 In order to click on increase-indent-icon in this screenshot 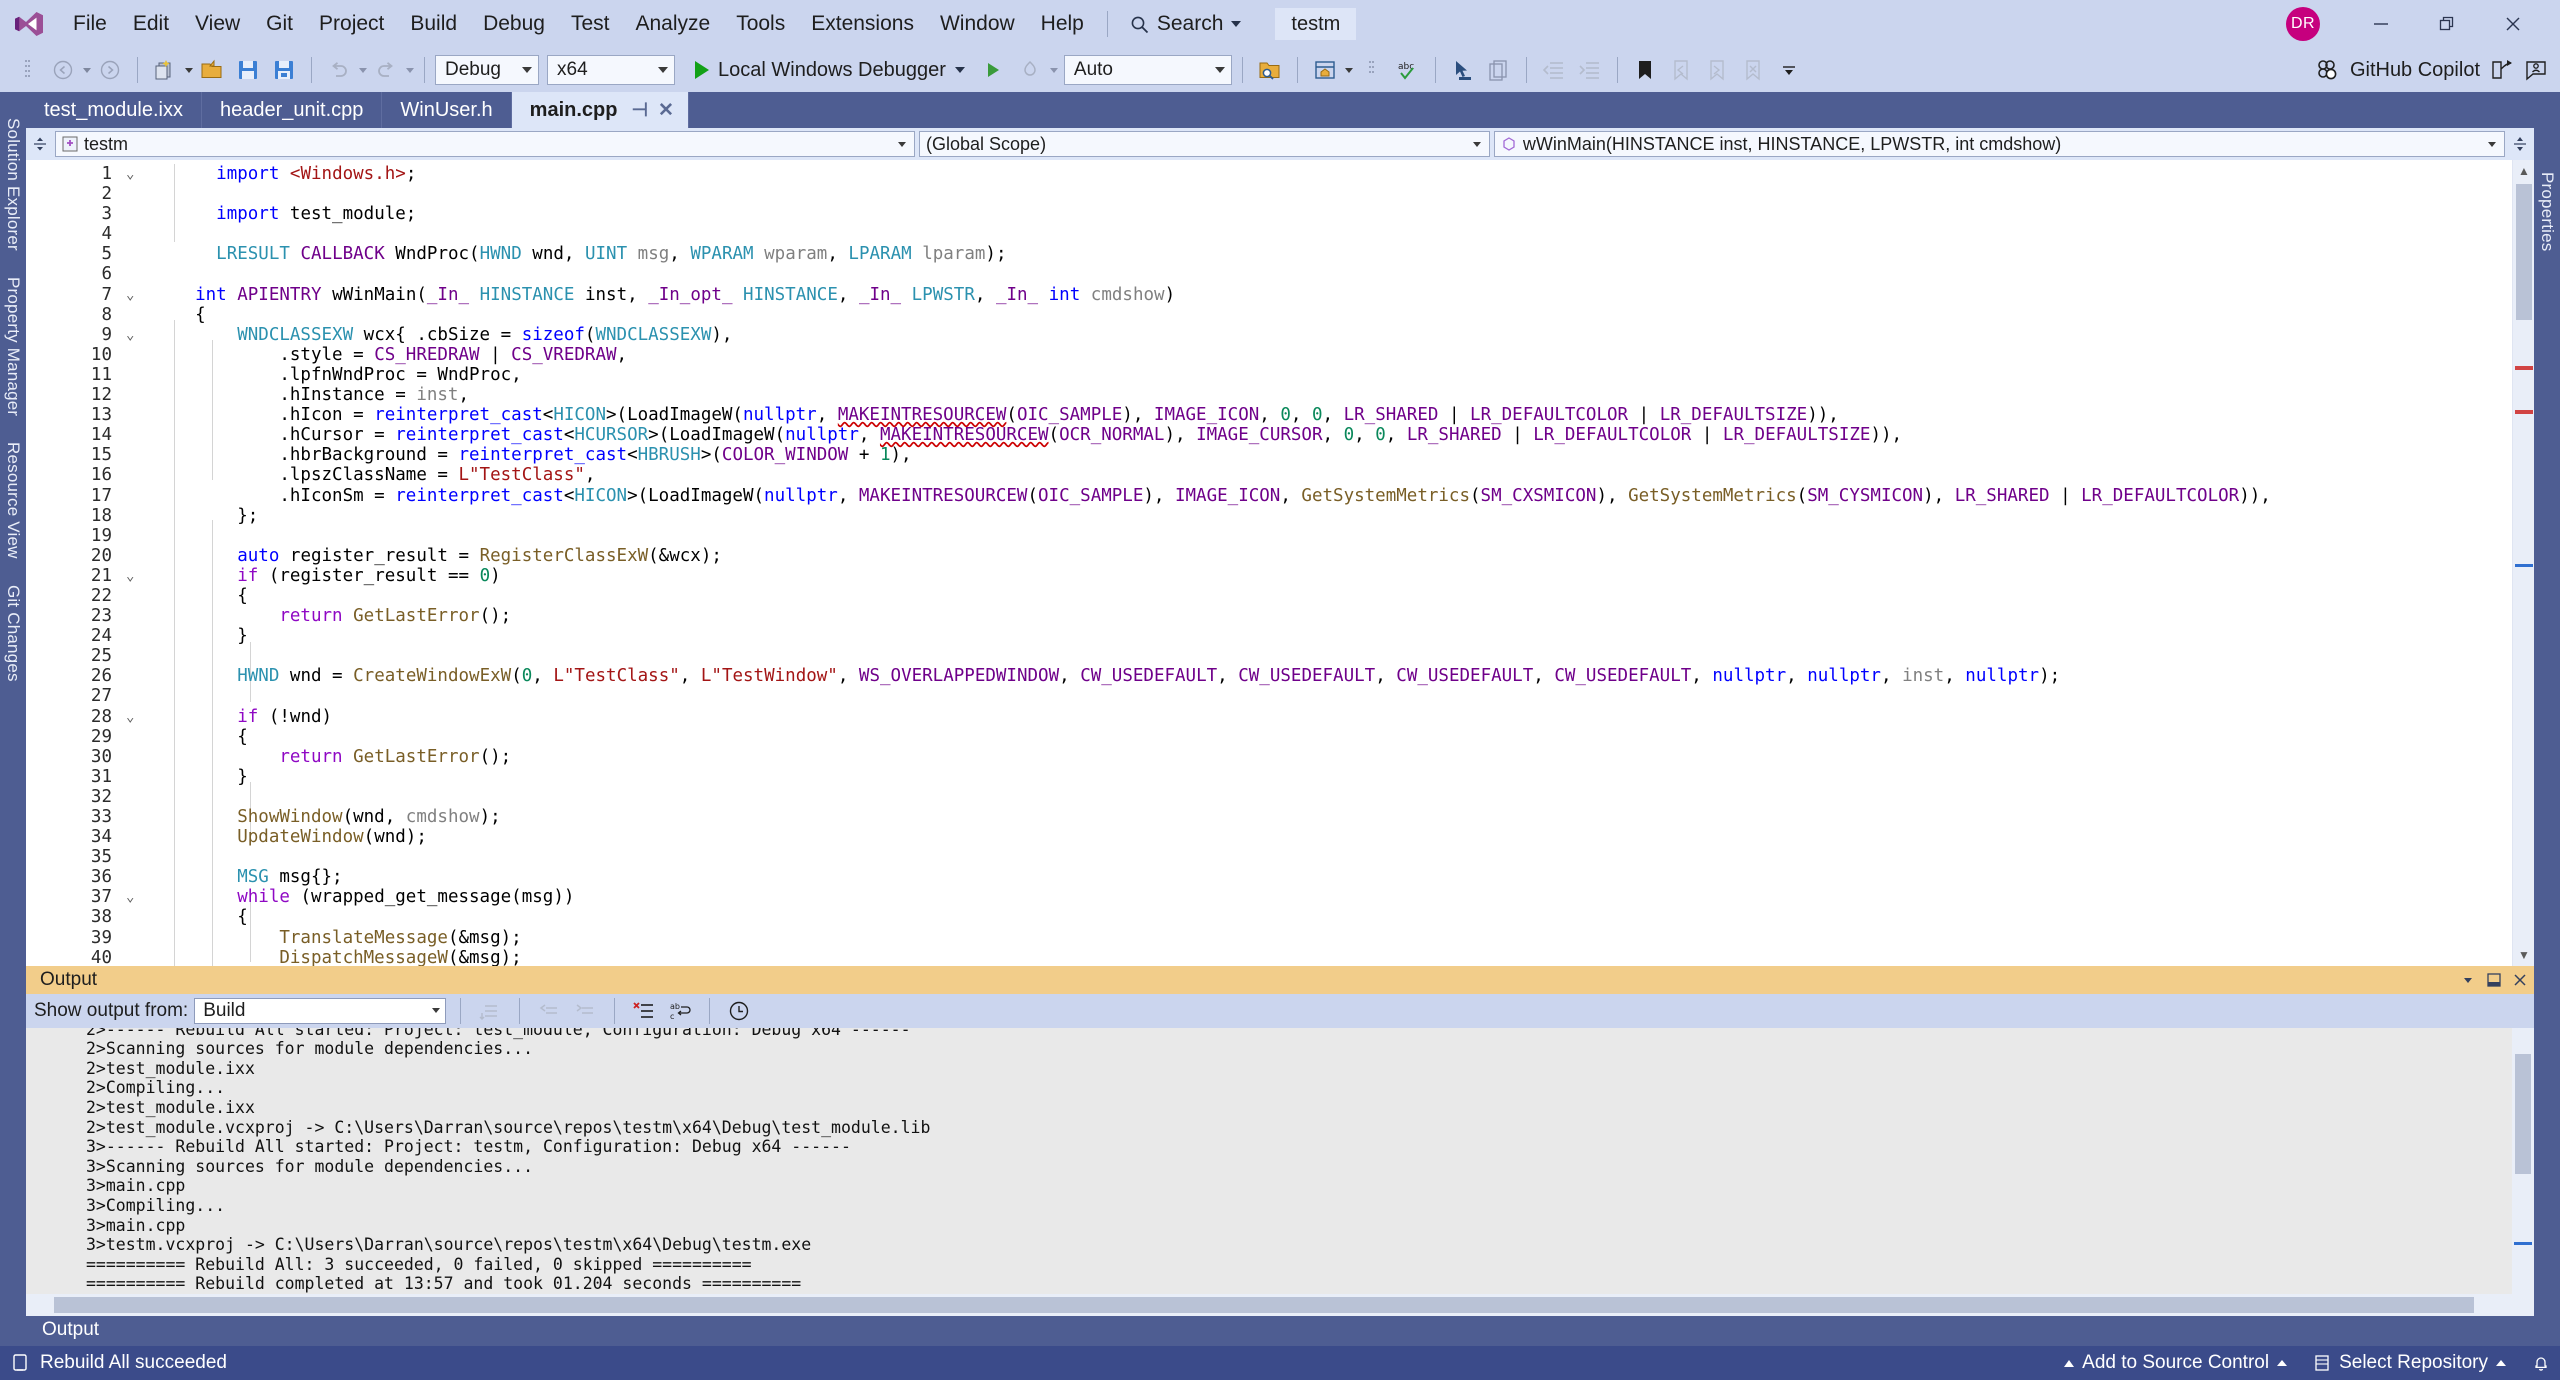, I will do `click(1590, 70)`.